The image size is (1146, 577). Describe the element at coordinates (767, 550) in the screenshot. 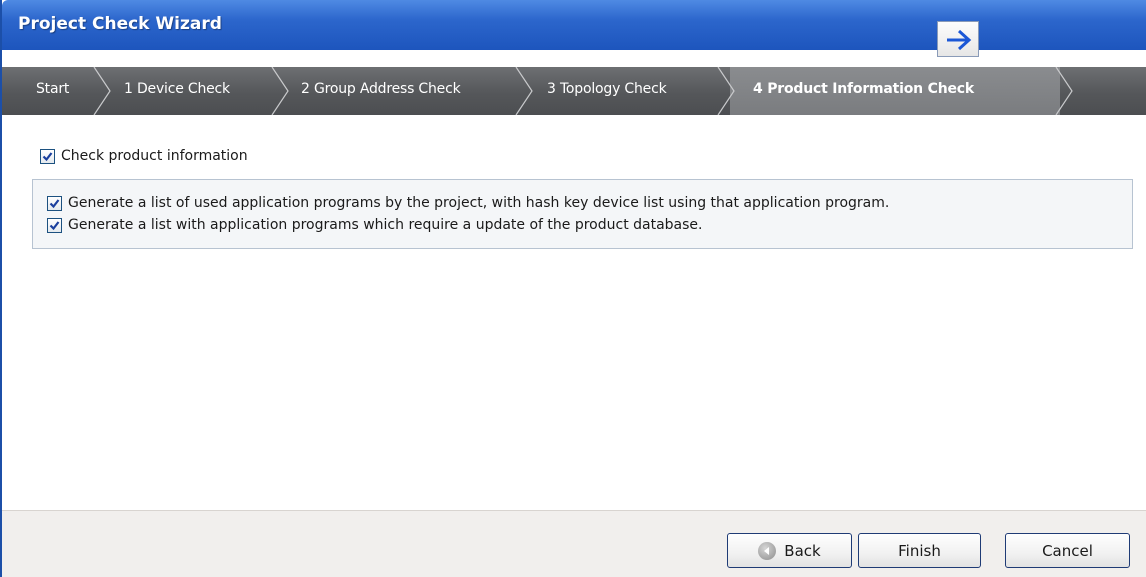

I see `back-circle-icon` at that location.